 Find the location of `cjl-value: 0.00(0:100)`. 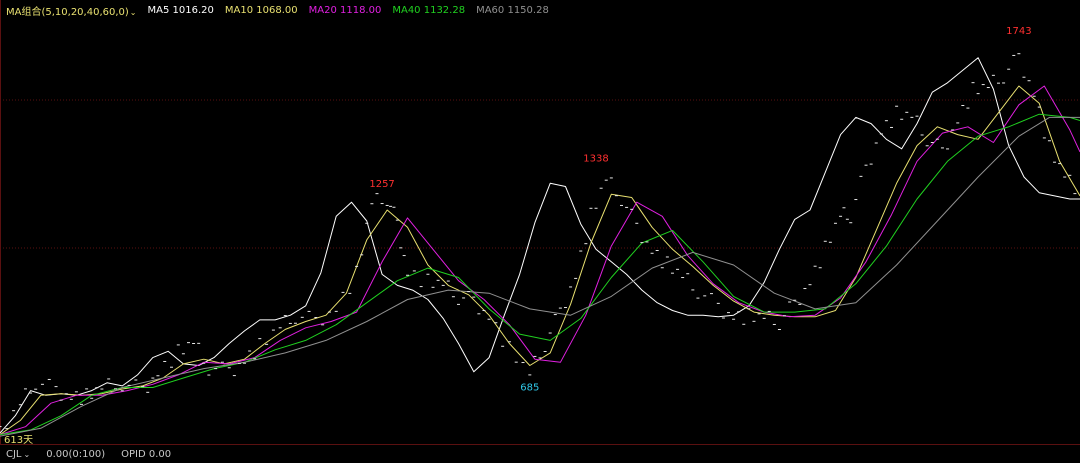

cjl-value: 0.00(0:100) is located at coordinates (76, 454).